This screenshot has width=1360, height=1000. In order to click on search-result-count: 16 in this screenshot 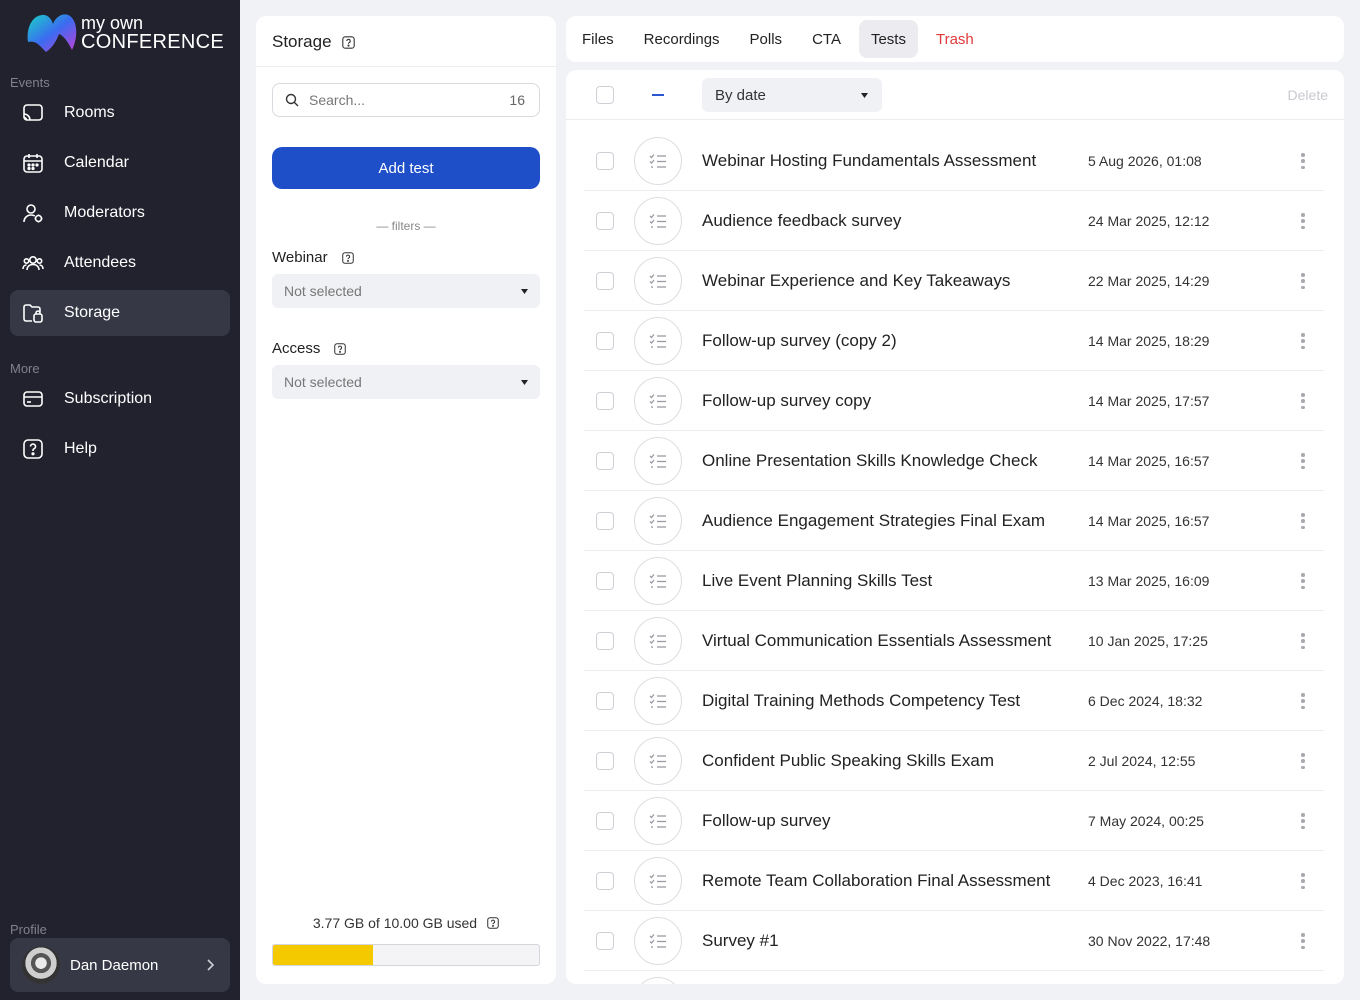, I will do `click(517, 100)`.